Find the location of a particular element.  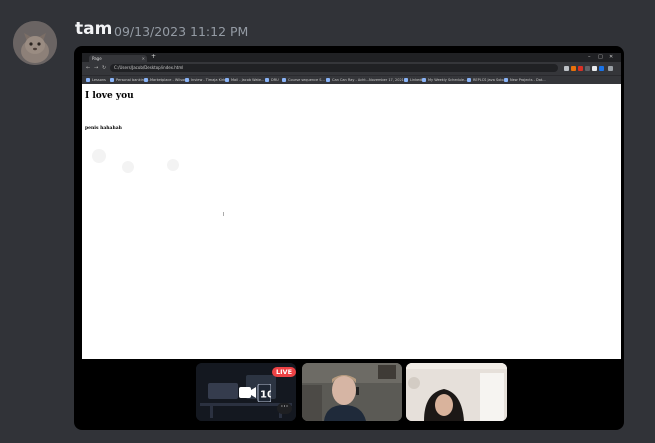

bookmark-item: DRU is located at coordinates (272, 80).